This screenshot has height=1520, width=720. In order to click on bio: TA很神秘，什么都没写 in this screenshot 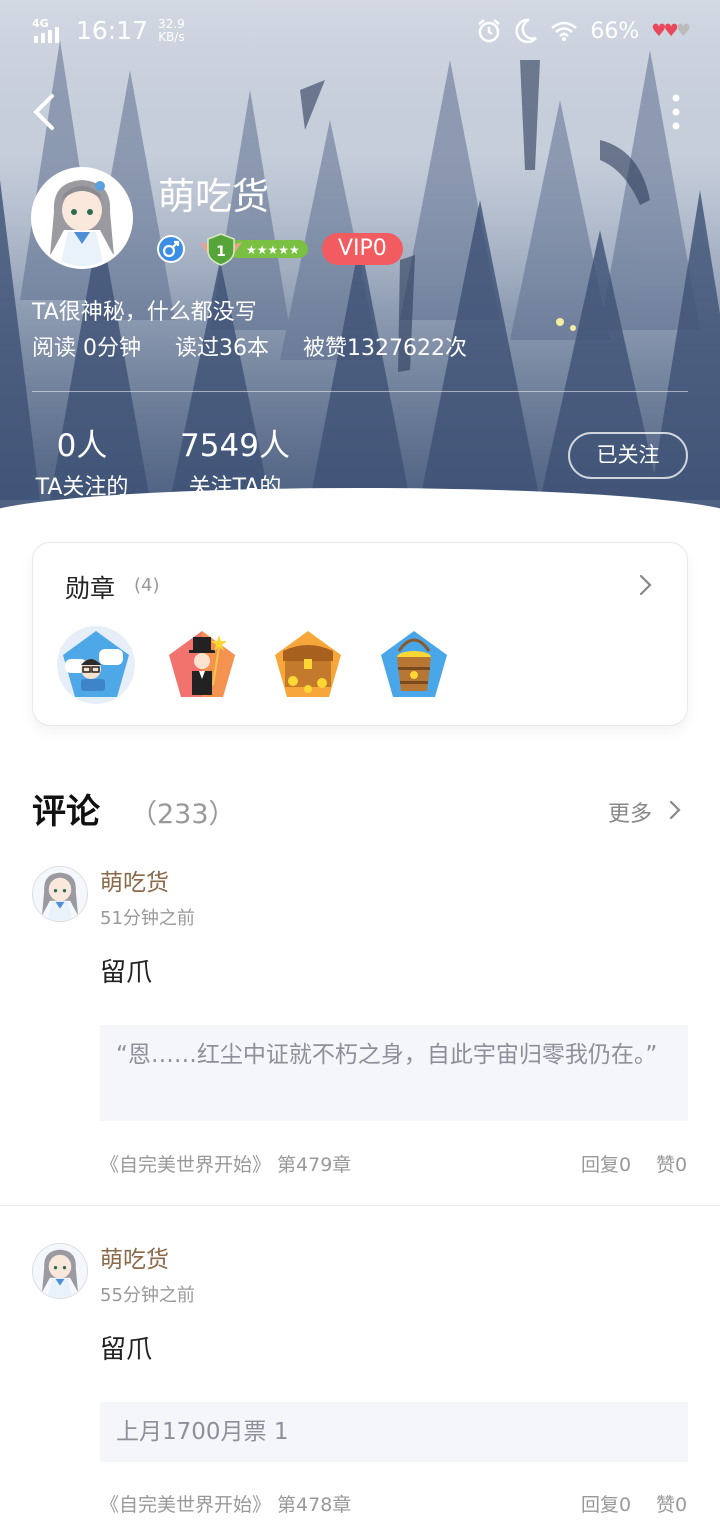, I will do `click(144, 312)`.